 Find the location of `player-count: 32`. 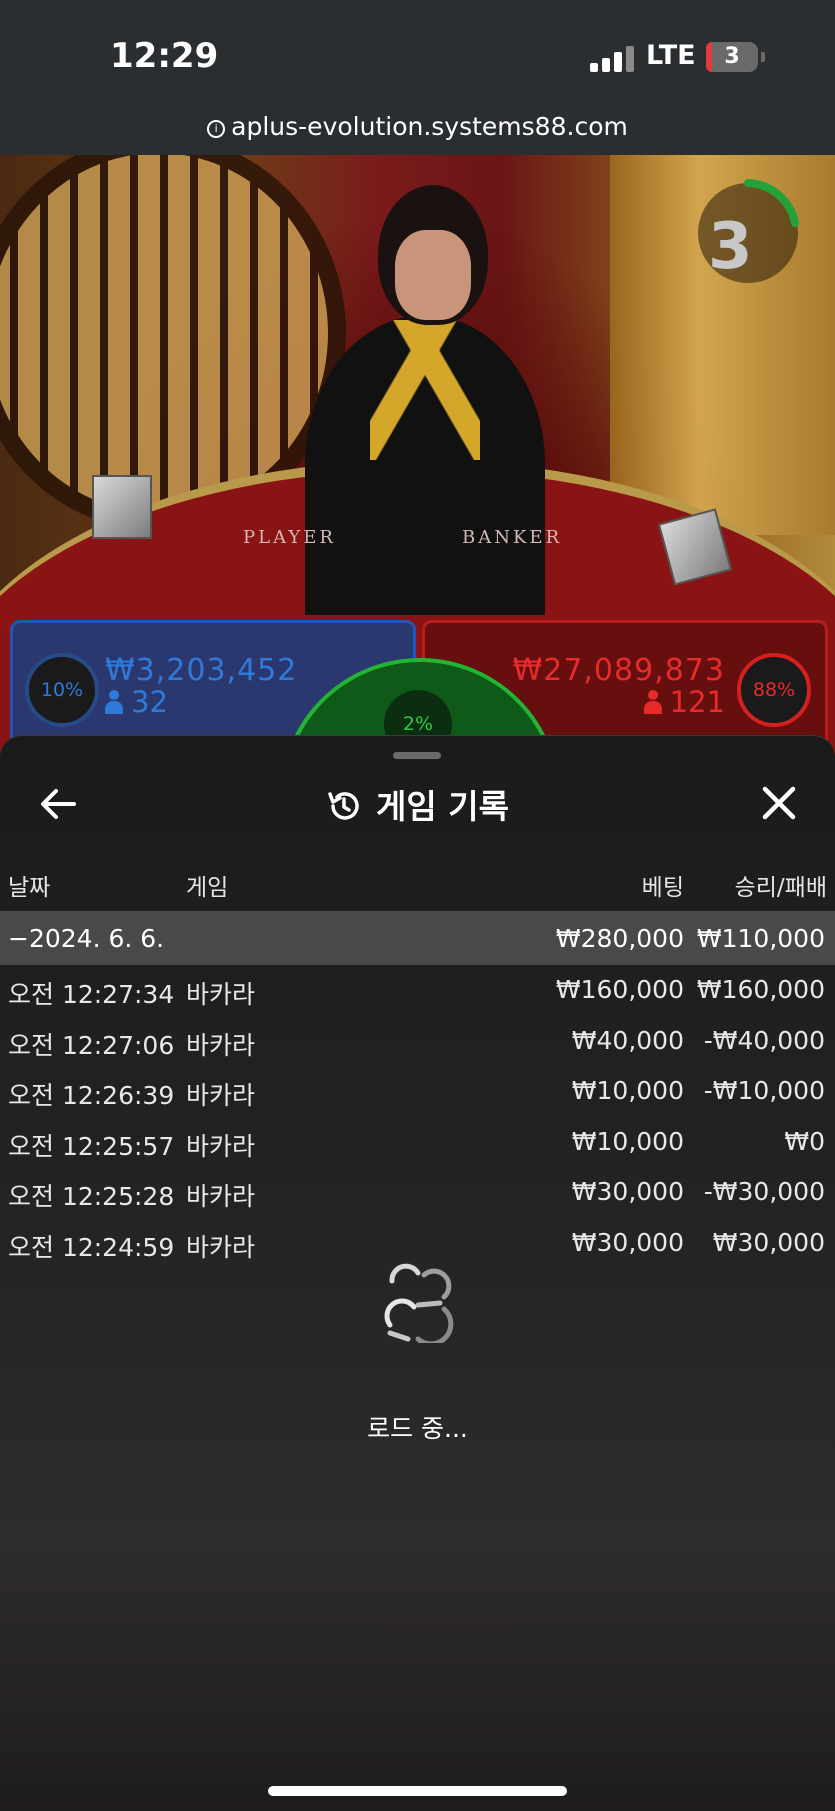

player-count: 32 is located at coordinates (136, 702).